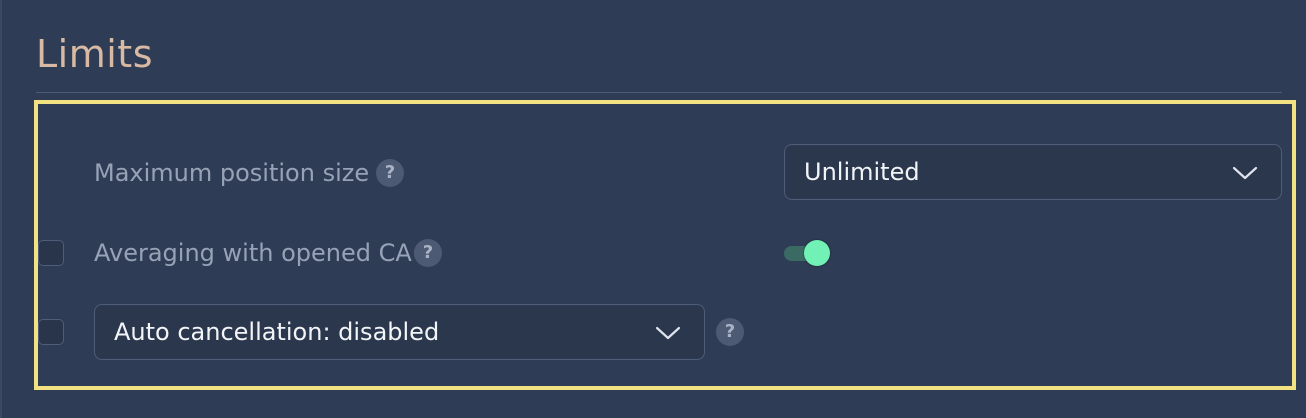 Image resolution: width=1306 pixels, height=418 pixels. Describe the element at coordinates (51, 253) in the screenshot. I see `averaging-checkbox` at that location.